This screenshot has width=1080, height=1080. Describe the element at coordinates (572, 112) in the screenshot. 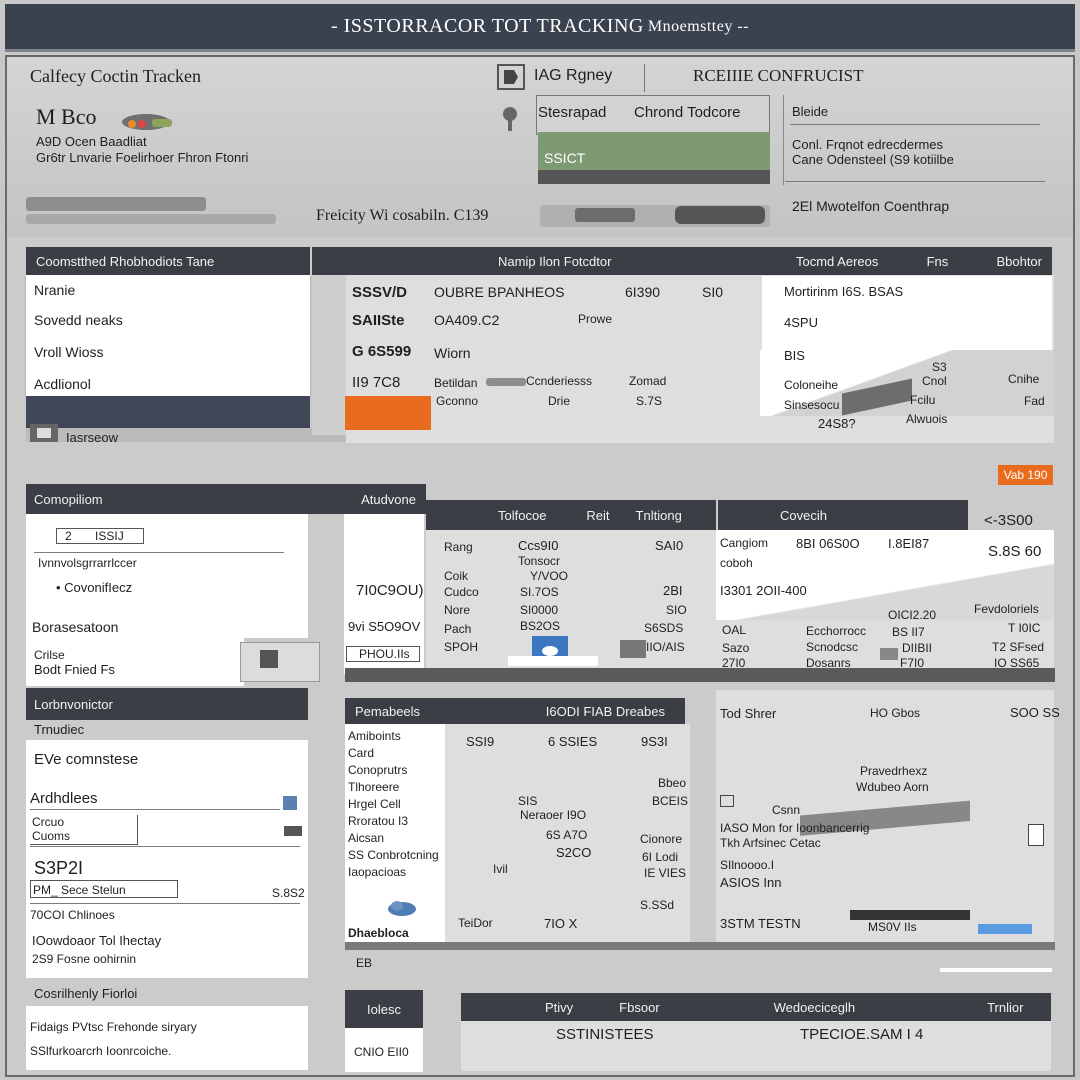

I see `status-label: Stesrapad` at that location.